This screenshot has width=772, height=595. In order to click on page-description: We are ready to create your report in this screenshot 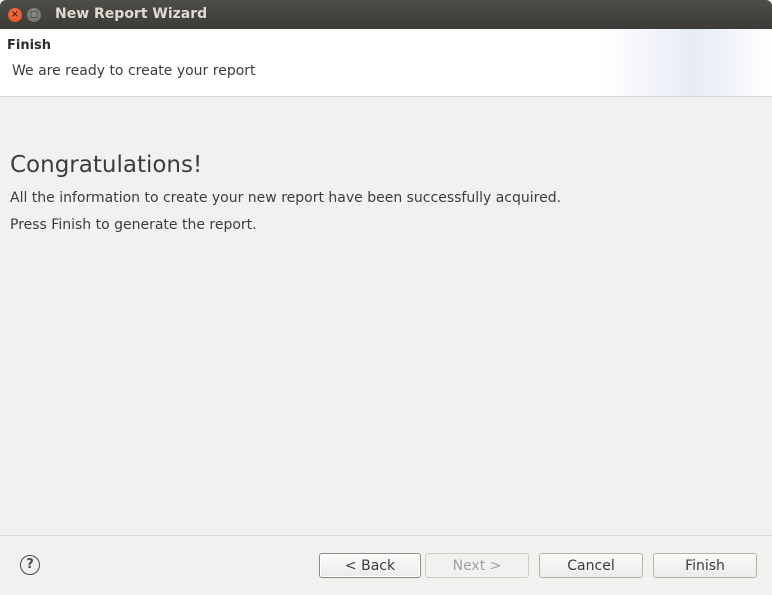, I will do `click(134, 71)`.